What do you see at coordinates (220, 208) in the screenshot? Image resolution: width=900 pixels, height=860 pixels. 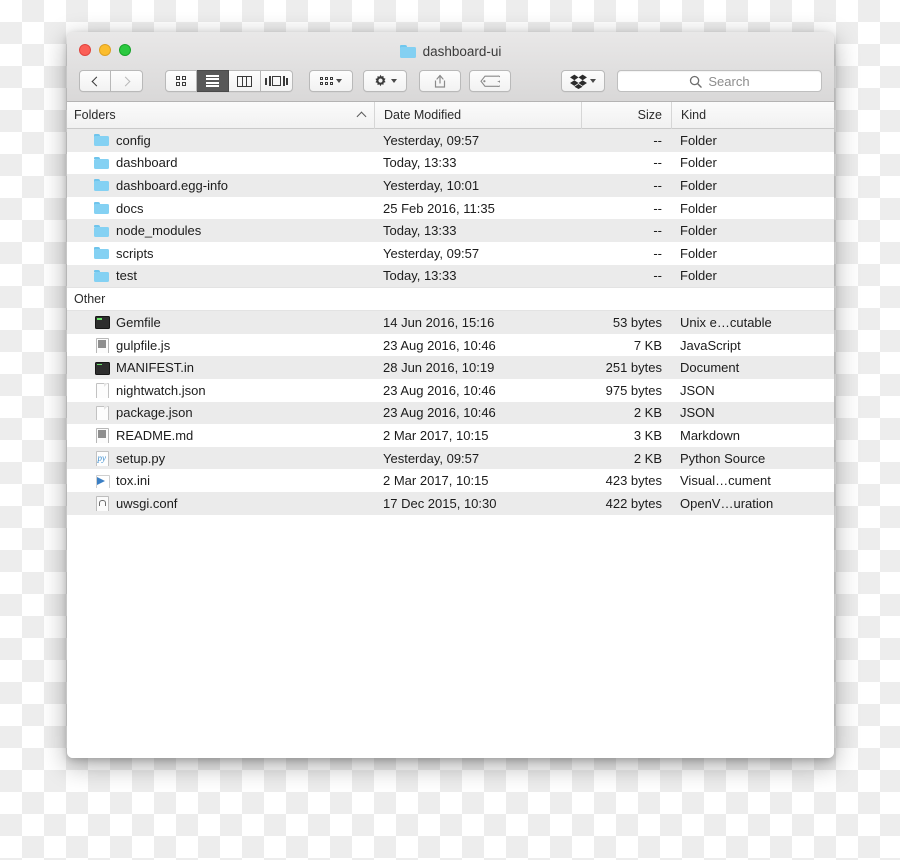 I see `cell-name: docs` at bounding box center [220, 208].